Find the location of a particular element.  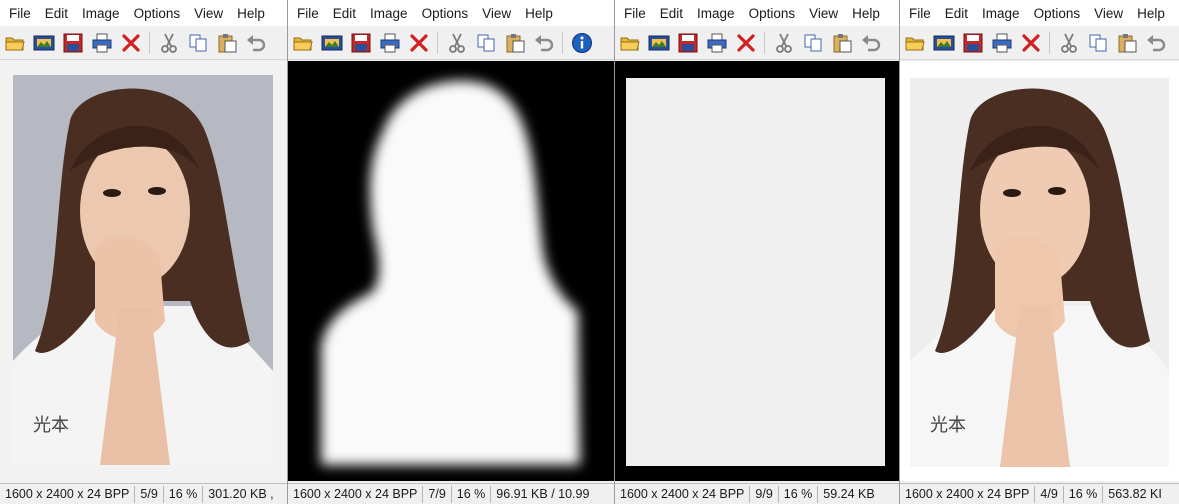

status-filesize: 563.82 KI is located at coordinates (1135, 493).